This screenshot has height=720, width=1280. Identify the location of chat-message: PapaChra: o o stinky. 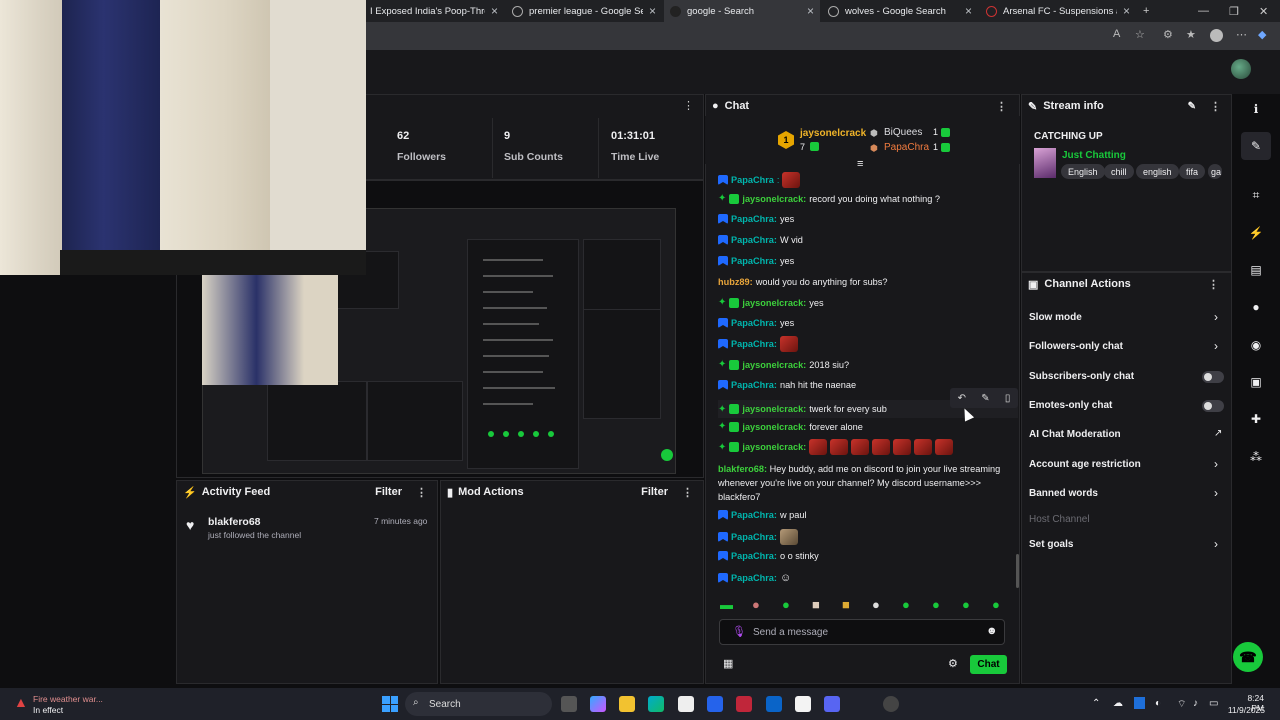
(768, 556).